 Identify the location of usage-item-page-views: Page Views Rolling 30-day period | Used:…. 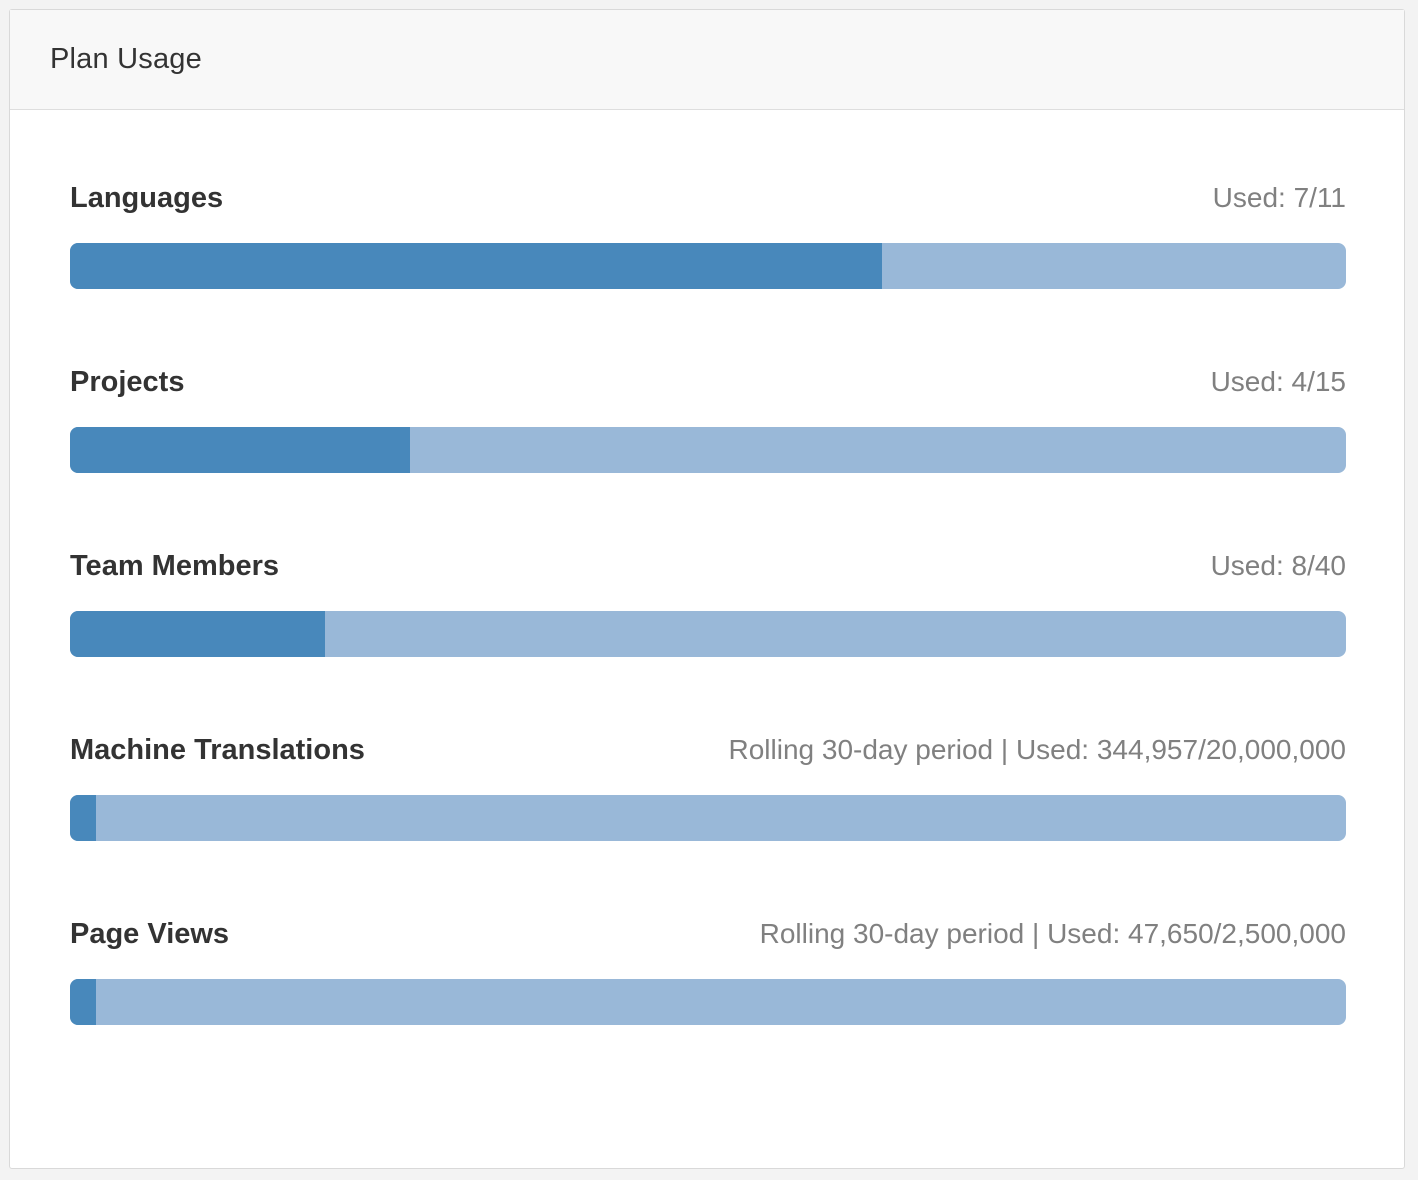
(708, 1010).